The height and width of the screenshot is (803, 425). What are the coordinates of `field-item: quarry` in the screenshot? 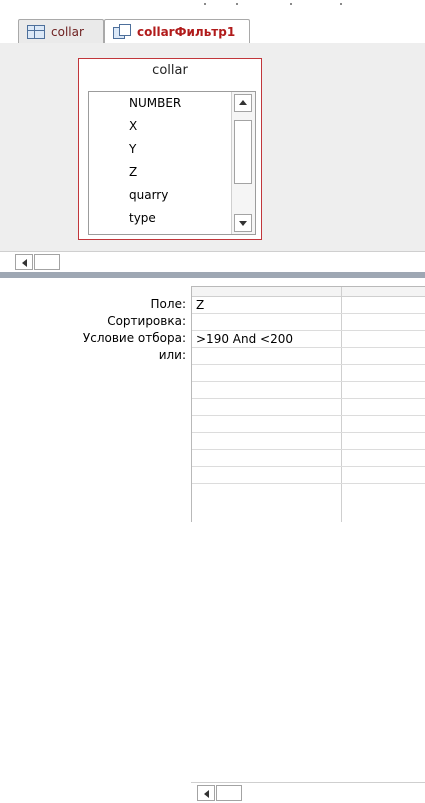 It's located at (160, 195).